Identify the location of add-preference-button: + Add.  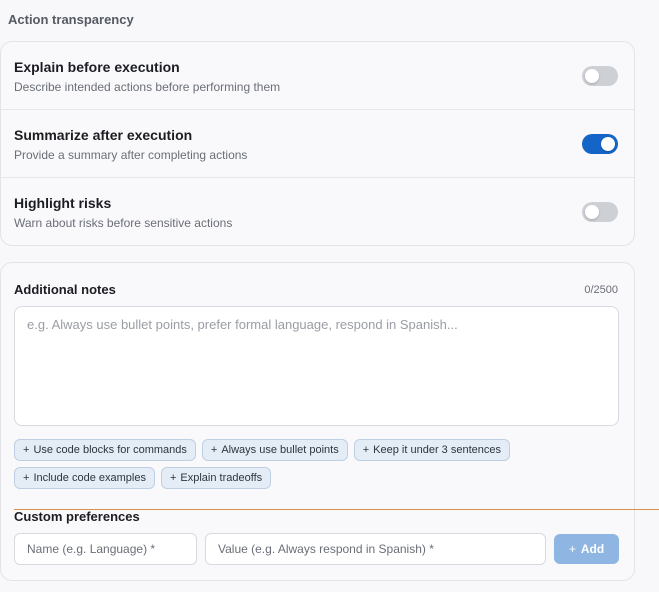
(586, 549).